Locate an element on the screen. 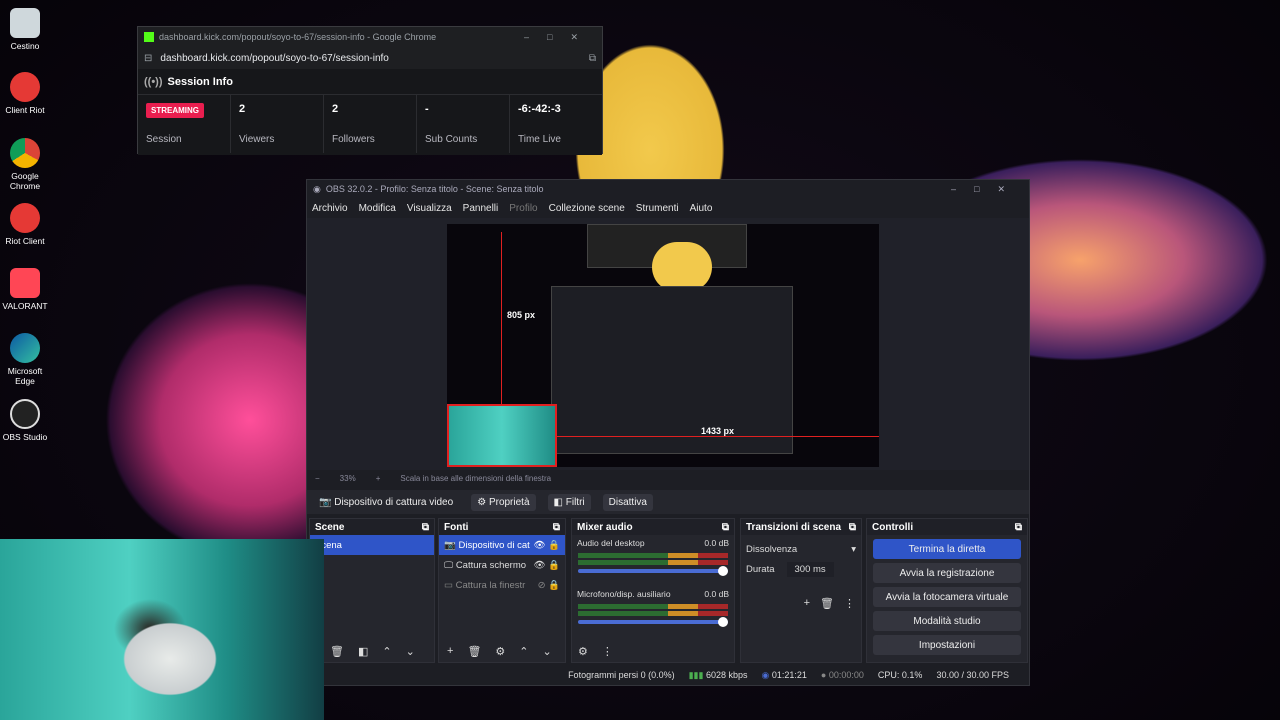  eye-hidden-icon: ⊘ 🔒 is located at coordinates (549, 585).